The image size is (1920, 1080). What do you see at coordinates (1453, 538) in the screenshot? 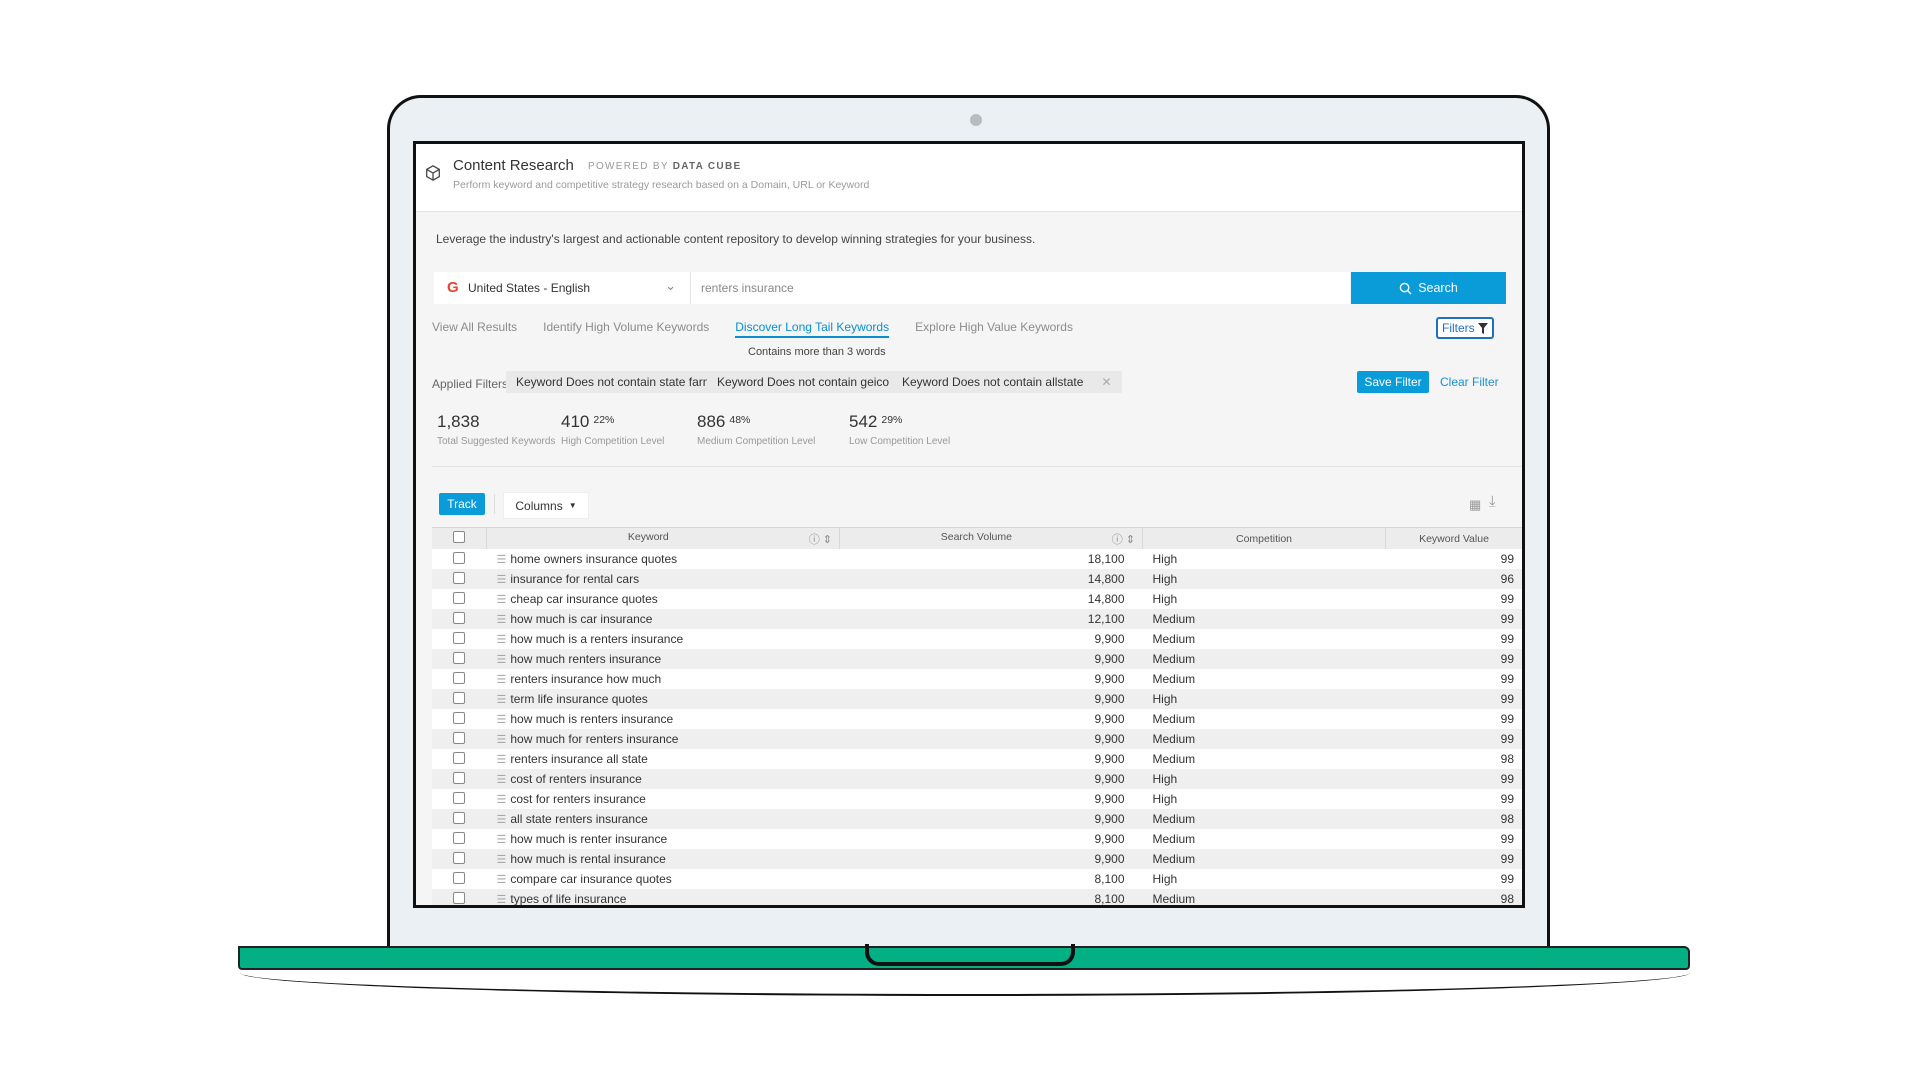
I see `column-header-keyword-value: Keyword Value` at bounding box center [1453, 538].